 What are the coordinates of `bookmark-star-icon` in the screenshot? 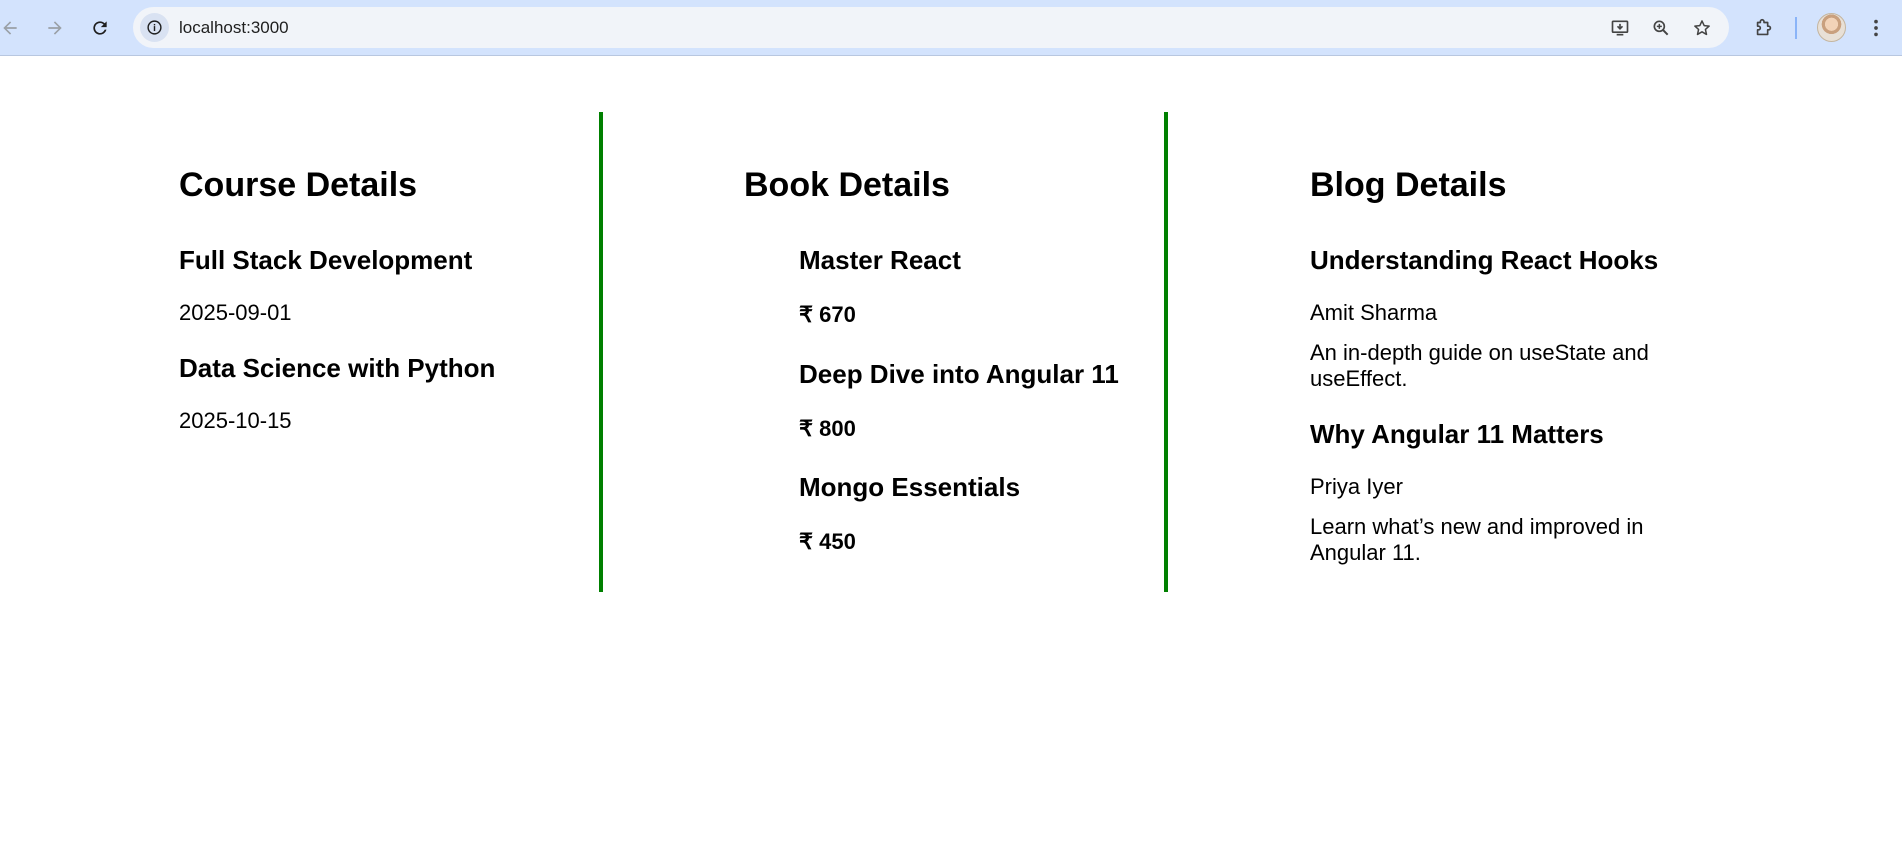 It's located at (1702, 28).